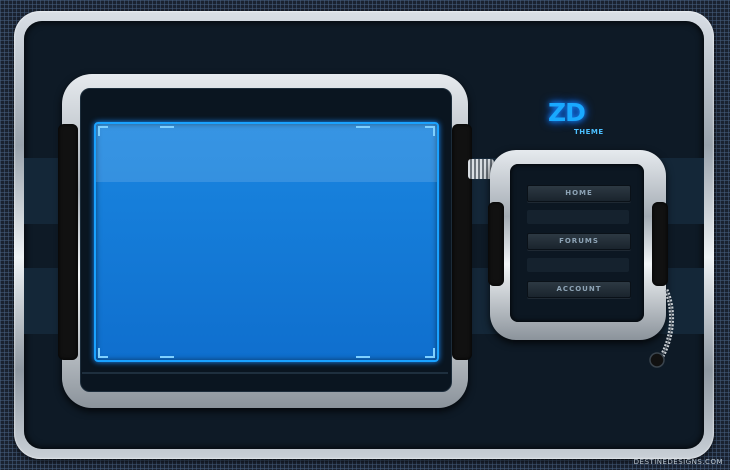 Image resolution: width=730 pixels, height=470 pixels. Describe the element at coordinates (660, 244) in the screenshot. I see `nav-right-grip` at that location.